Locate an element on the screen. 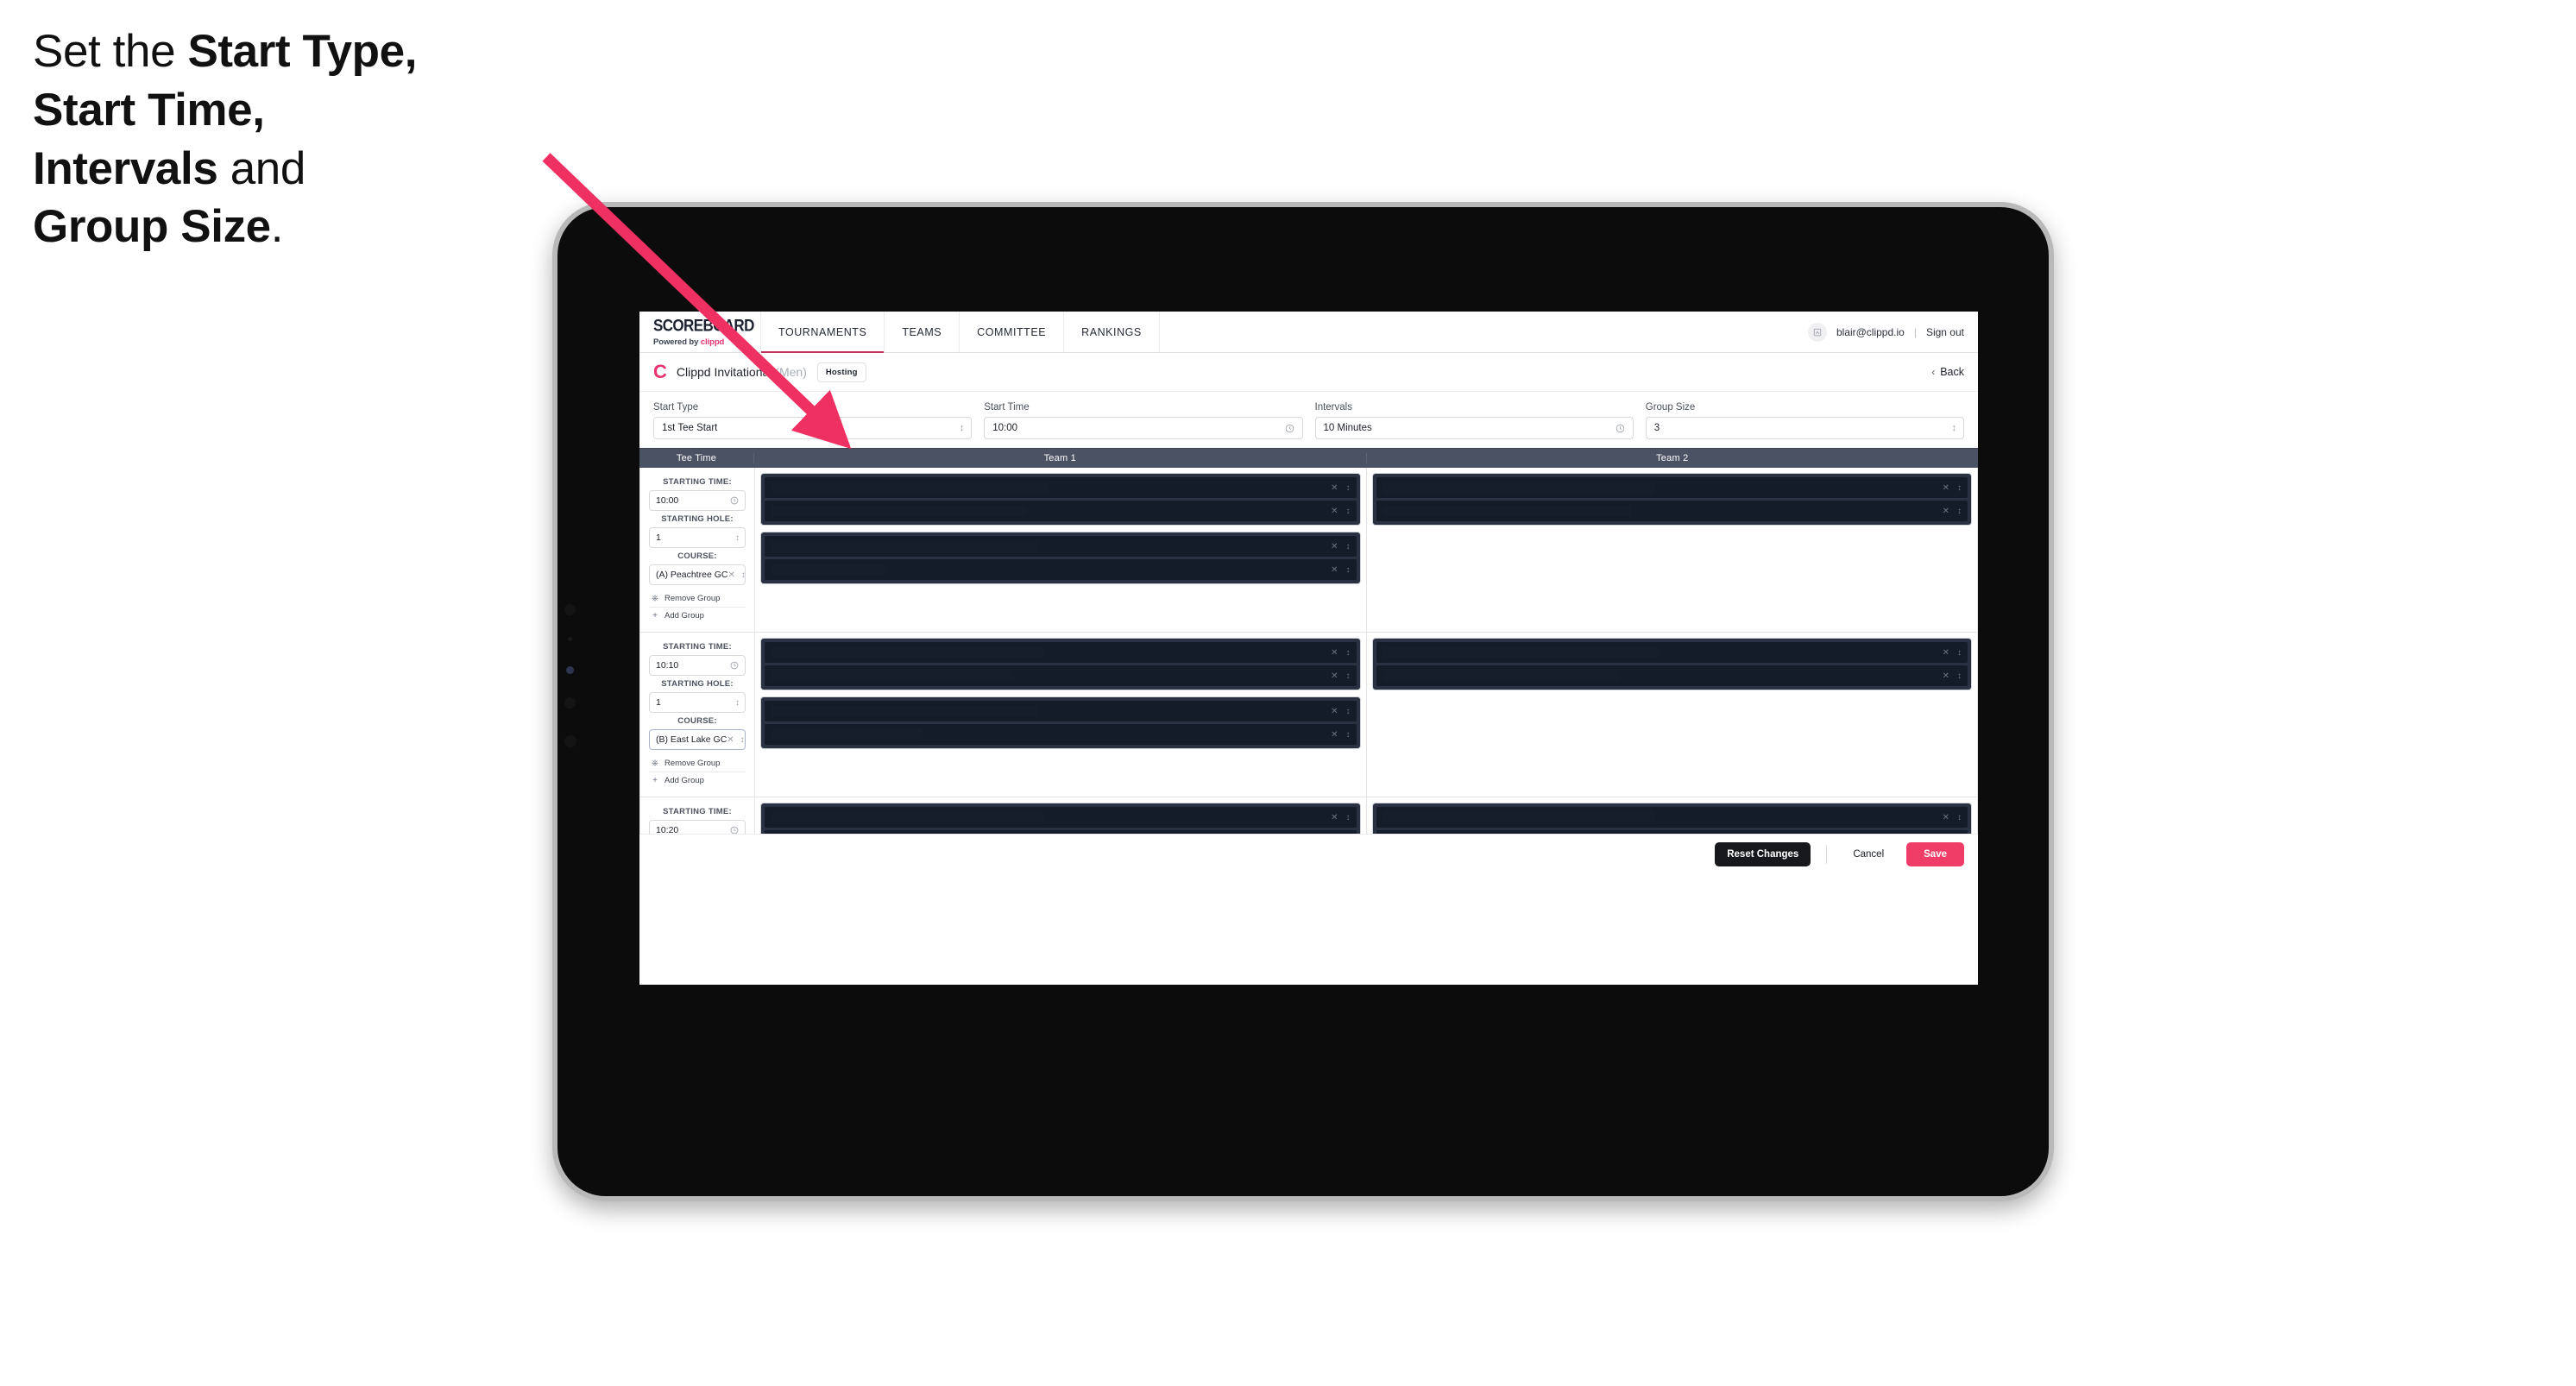 Image resolution: width=2576 pixels, height=1386 pixels. caption-line-4-bold: Group Size is located at coordinates (152, 227).